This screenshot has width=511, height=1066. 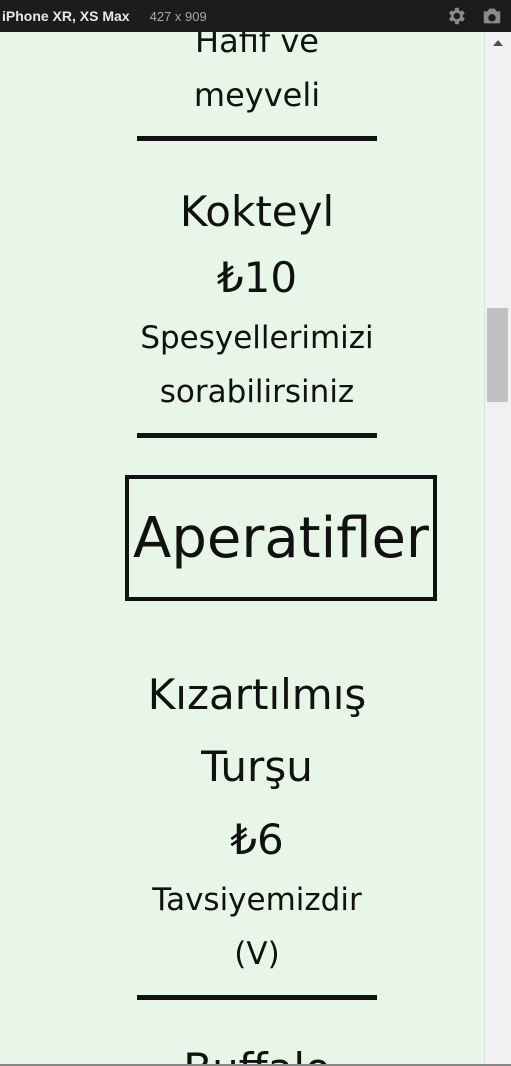 I want to click on item-description: Spesyellerimizi sorabilirsiniz, so click(x=257, y=365).